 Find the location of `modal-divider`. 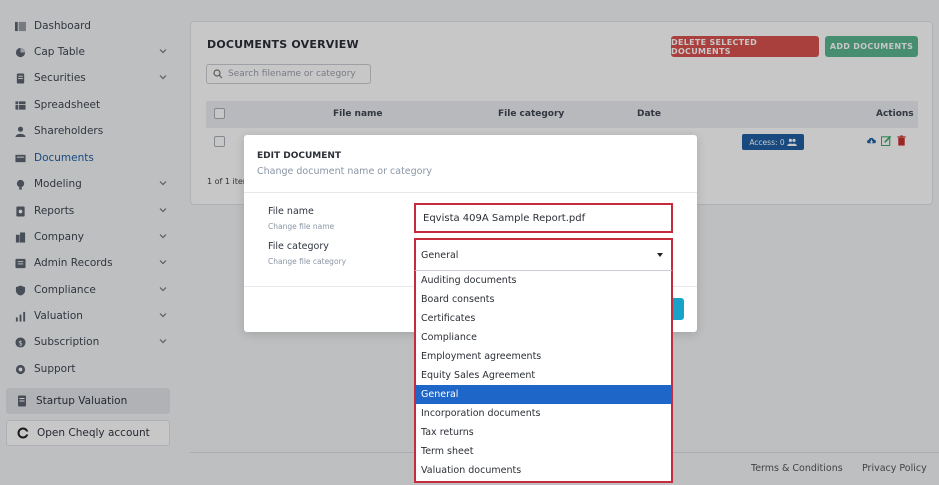

modal-divider is located at coordinates (470, 192).